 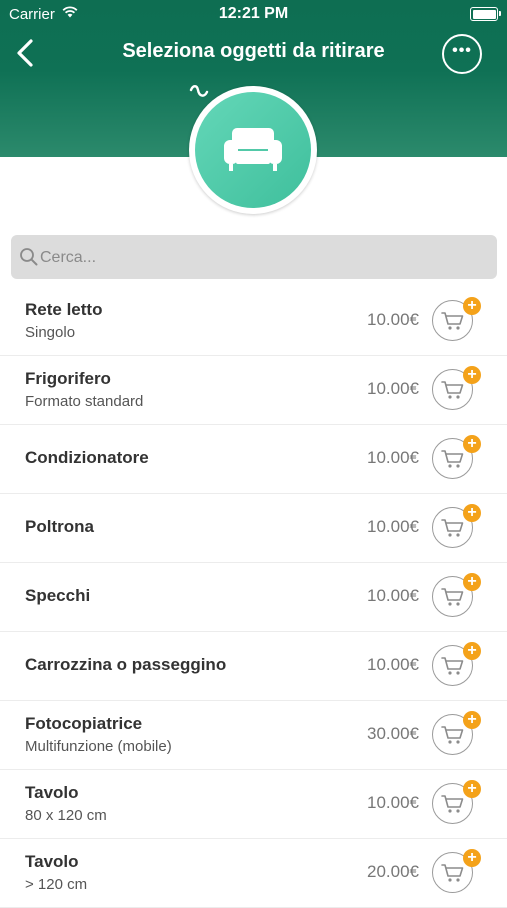 What do you see at coordinates (64, 309) in the screenshot?
I see `item-name: Rete letto` at bounding box center [64, 309].